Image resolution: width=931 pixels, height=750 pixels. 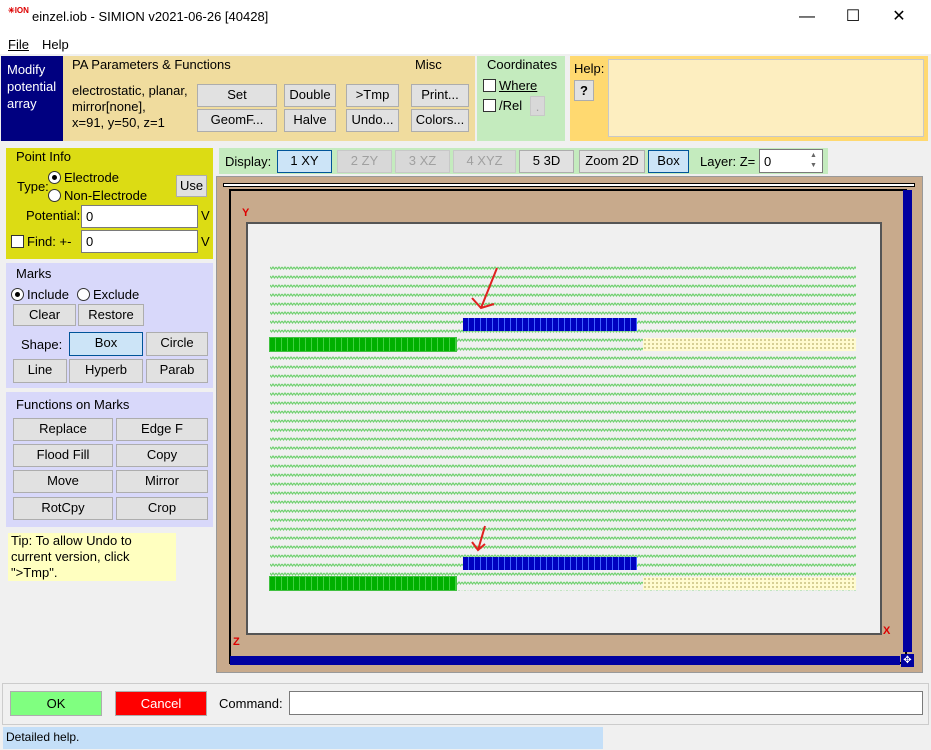 What do you see at coordinates (53, 215) in the screenshot?
I see `potential-label: Potential:` at bounding box center [53, 215].